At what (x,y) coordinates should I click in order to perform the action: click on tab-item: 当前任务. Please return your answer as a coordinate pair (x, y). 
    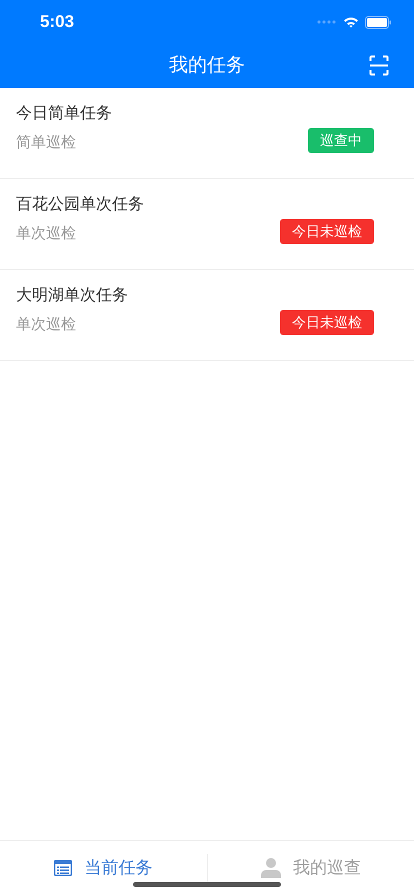
    Looking at the image, I should click on (103, 868).